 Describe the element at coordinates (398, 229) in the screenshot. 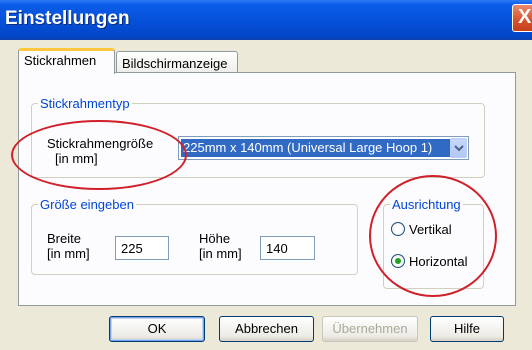

I see `vertical-radio` at that location.